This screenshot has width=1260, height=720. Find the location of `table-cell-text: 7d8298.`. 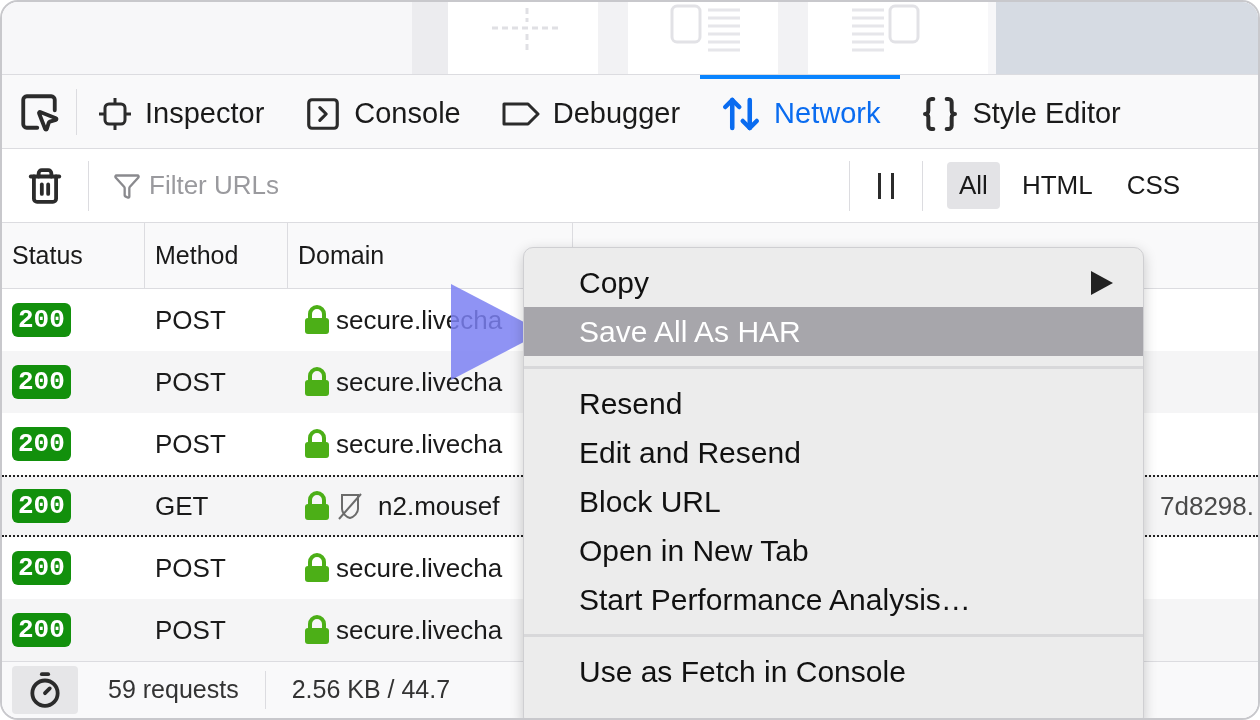

table-cell-text: 7d8298. is located at coordinates (1207, 506).